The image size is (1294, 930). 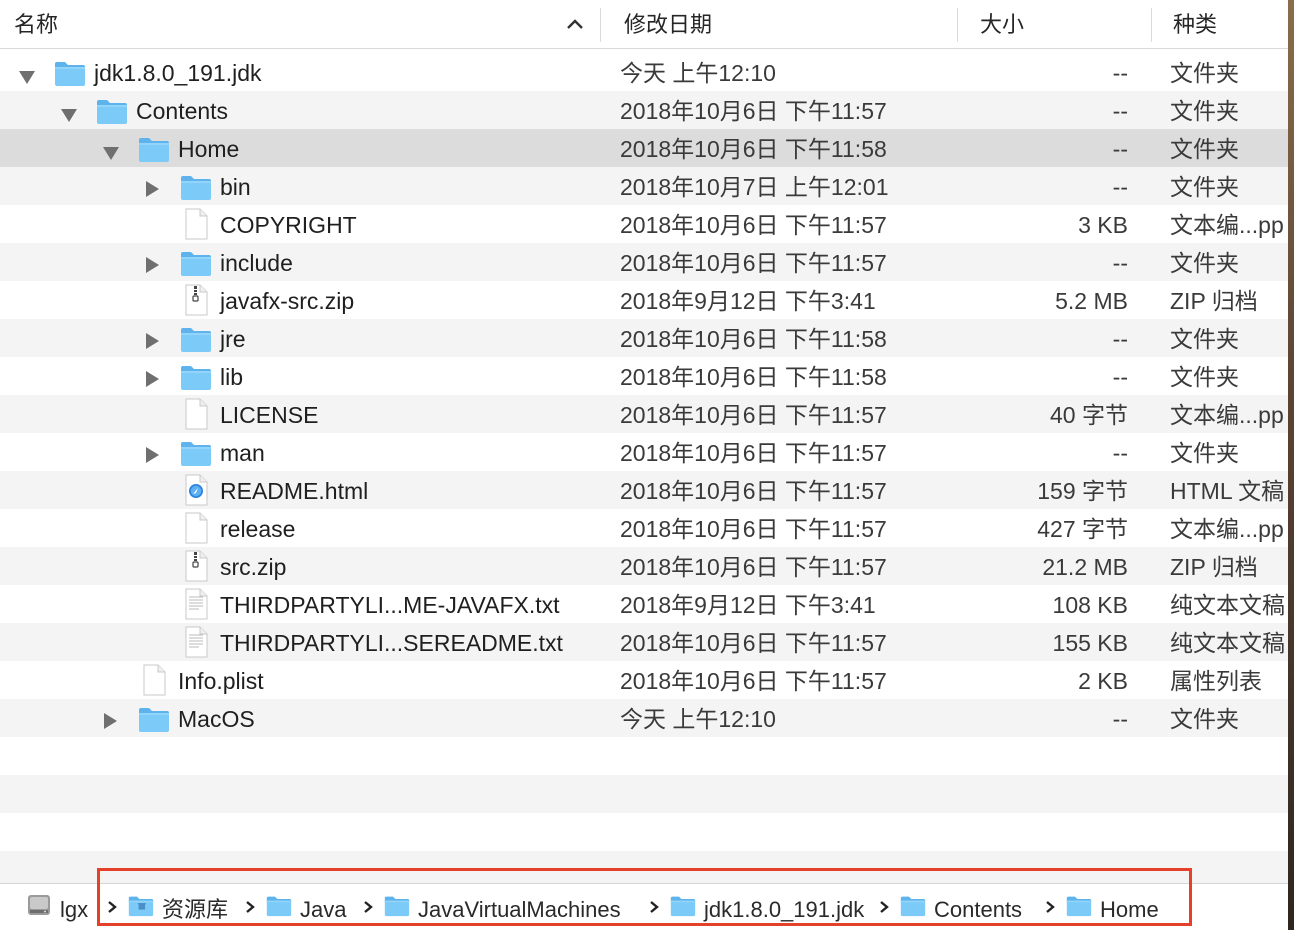 I want to click on file-row: man 2018年10月6日 下午11:57 -- 文件夹, so click(x=644, y=452).